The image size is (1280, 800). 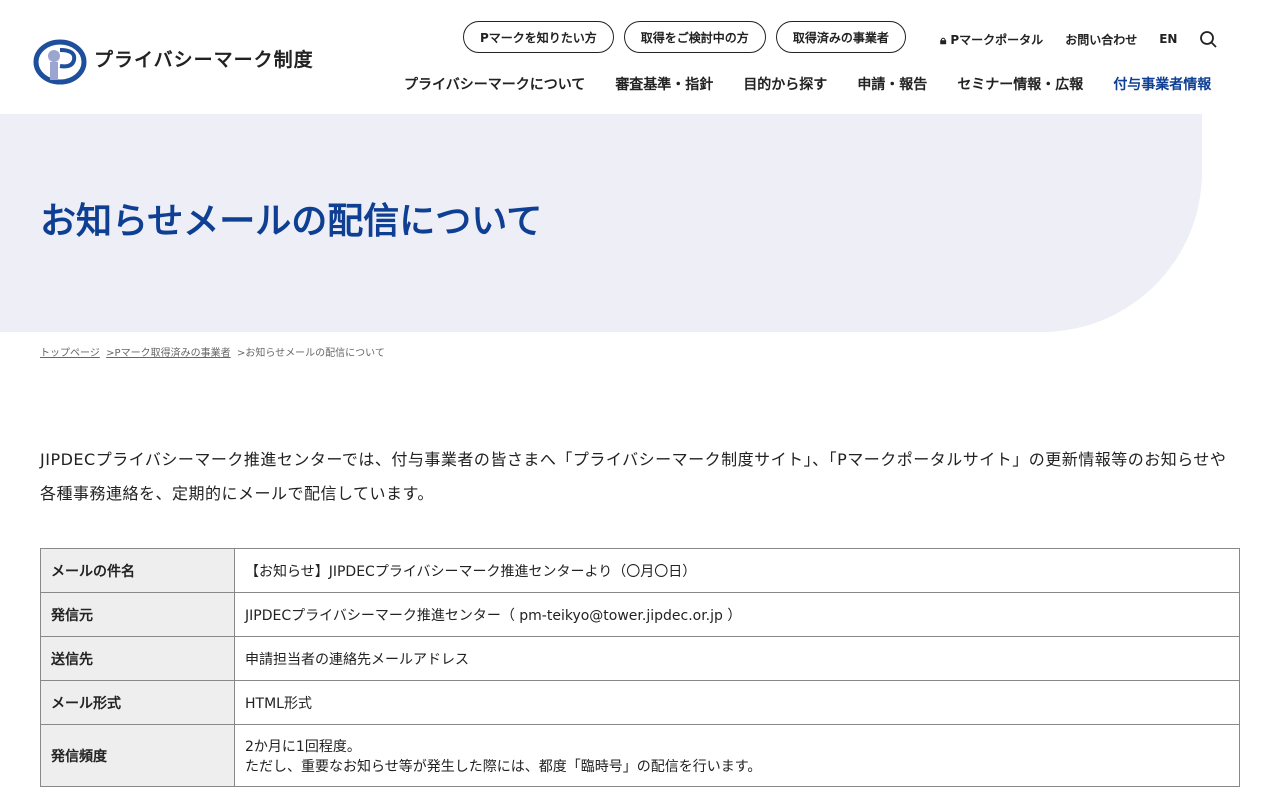 What do you see at coordinates (168, 353) in the screenshot?
I see `breadcrumb-certified: >Pマーク取得済みの事業者` at bounding box center [168, 353].